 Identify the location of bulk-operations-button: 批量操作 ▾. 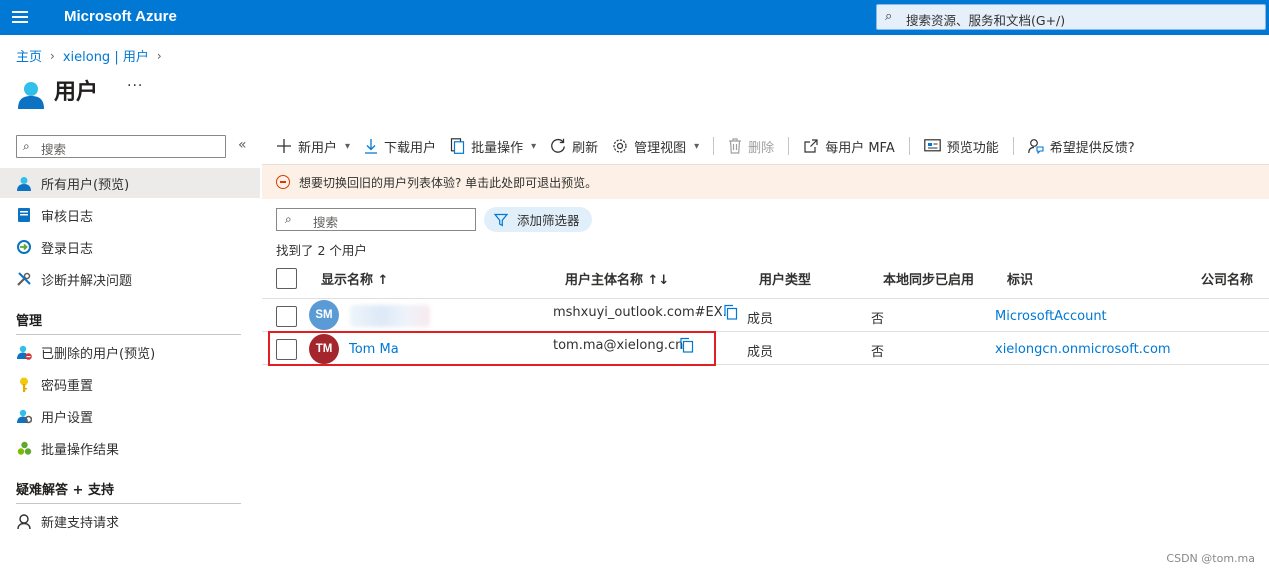
(493, 146).